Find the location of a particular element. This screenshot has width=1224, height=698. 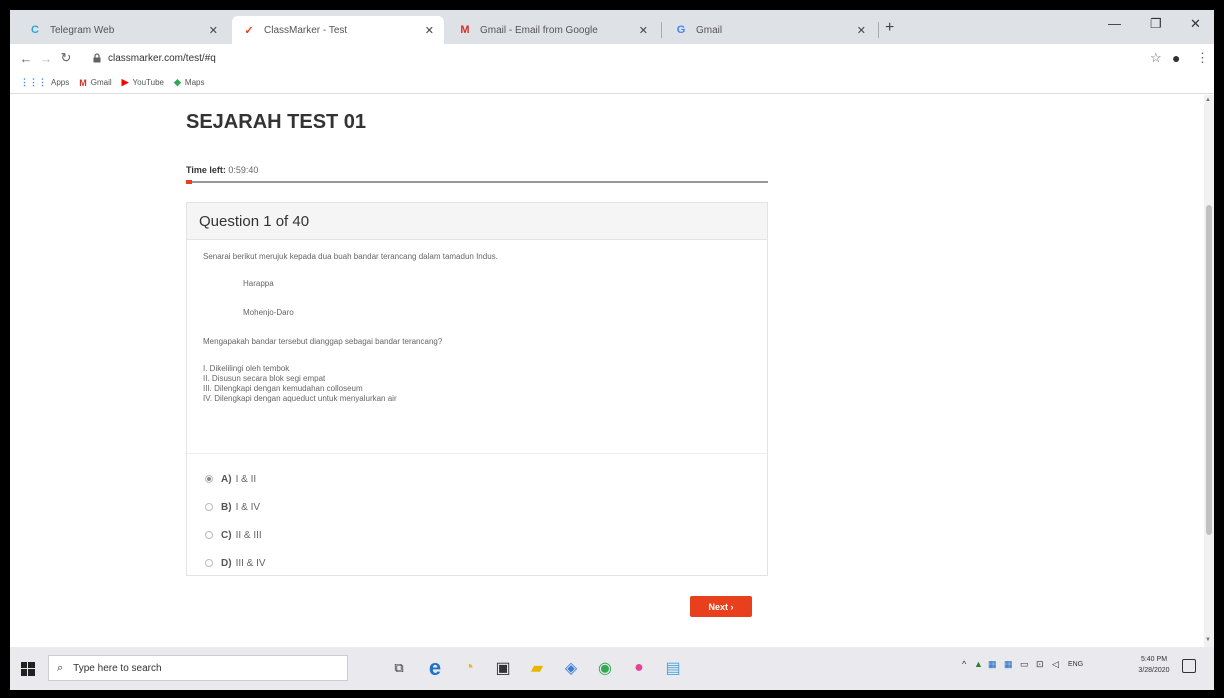

show-hidden-icons-icon: ^ is located at coordinates (964, 664).